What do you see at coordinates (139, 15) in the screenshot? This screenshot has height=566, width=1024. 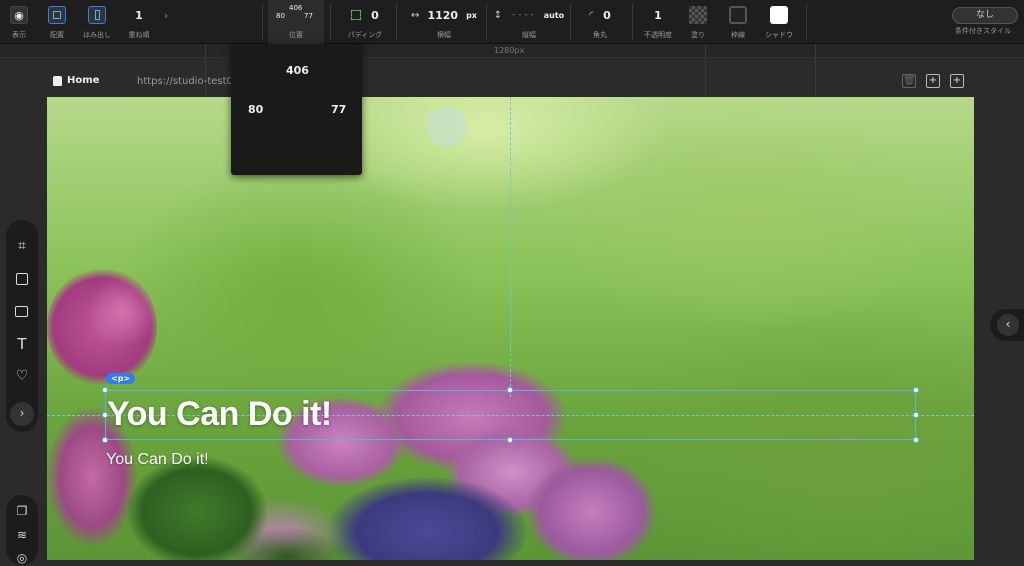 I see `zindex-value: 1` at bounding box center [139, 15].